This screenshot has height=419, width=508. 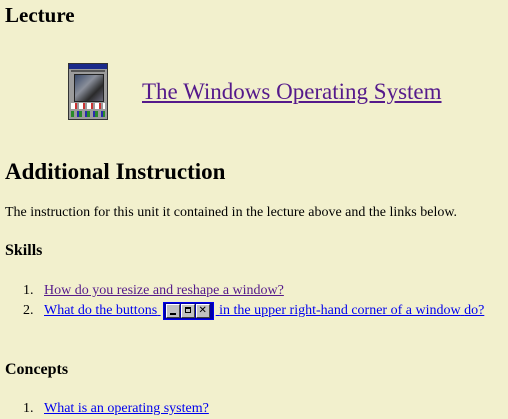 I want to click on concept-link-operating-system: What is an operating system?, so click(x=126, y=408).